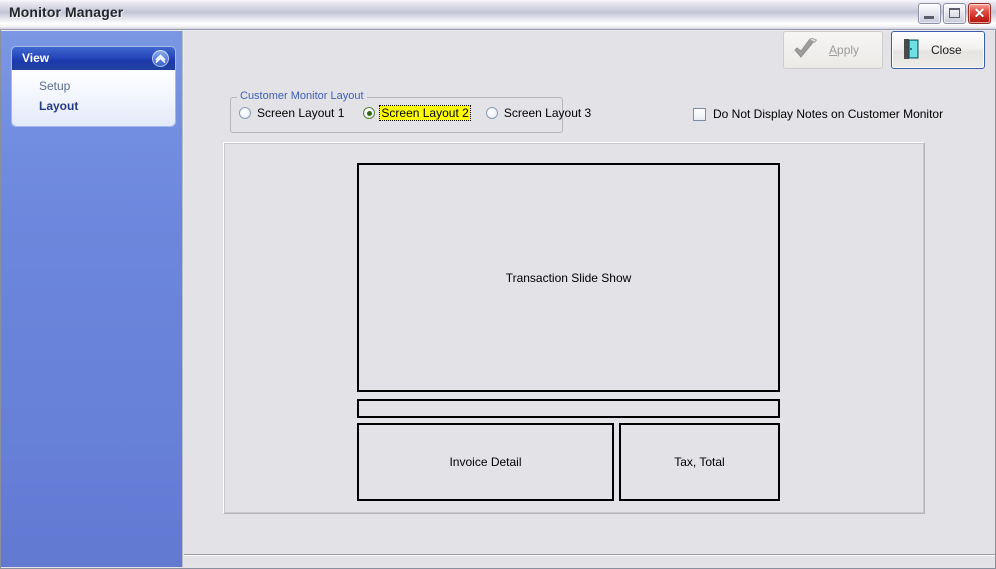  I want to click on radio-label: Screen Layout 1, so click(301, 113).